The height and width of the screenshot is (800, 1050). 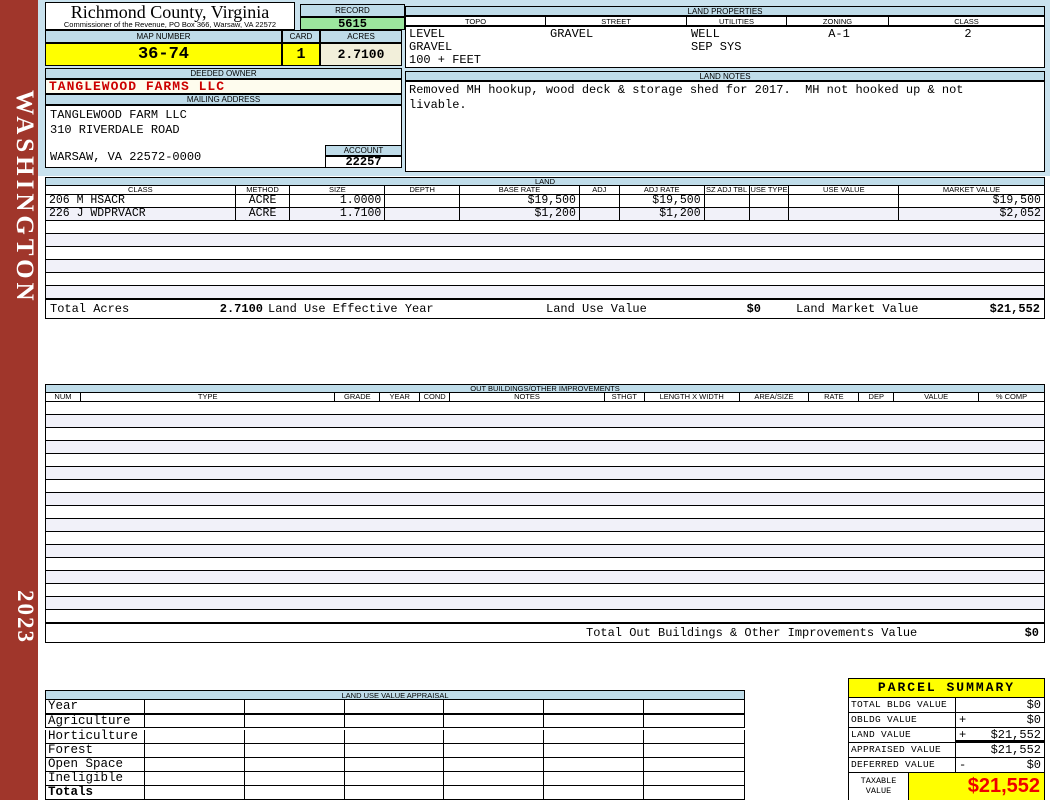 I want to click on out-buildings-col-header: COND, so click(x=435, y=397).